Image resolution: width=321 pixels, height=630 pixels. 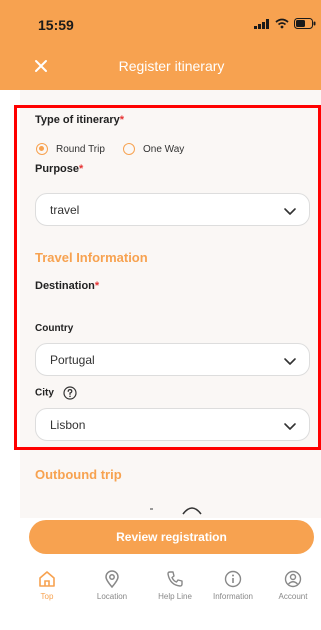 What do you see at coordinates (151, 509) in the screenshot?
I see `loading-dot` at bounding box center [151, 509].